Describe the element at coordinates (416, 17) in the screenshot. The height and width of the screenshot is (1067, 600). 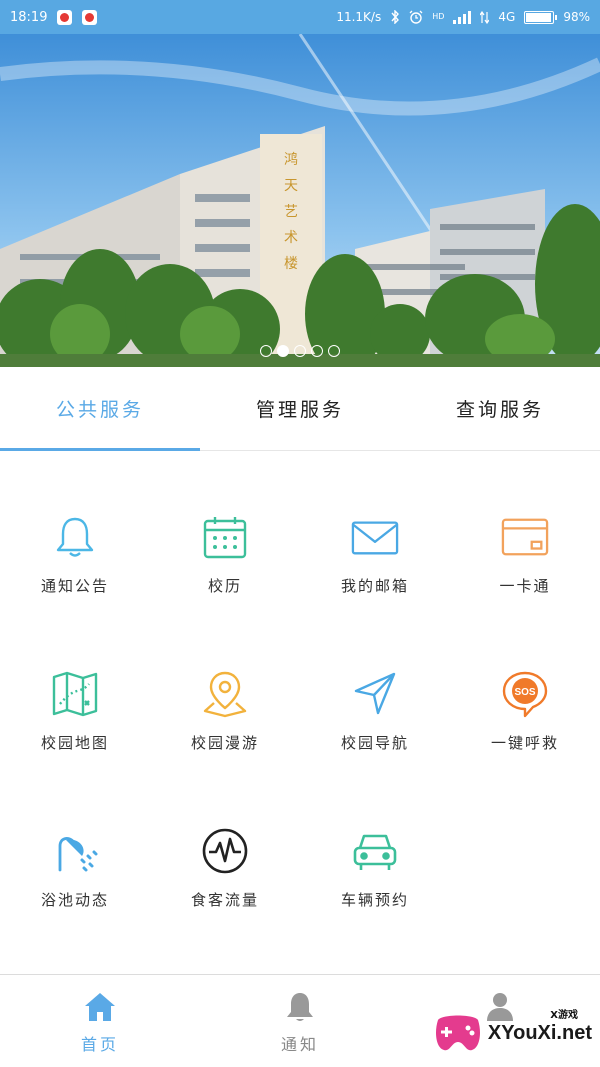
I see `alarm-icon` at that location.